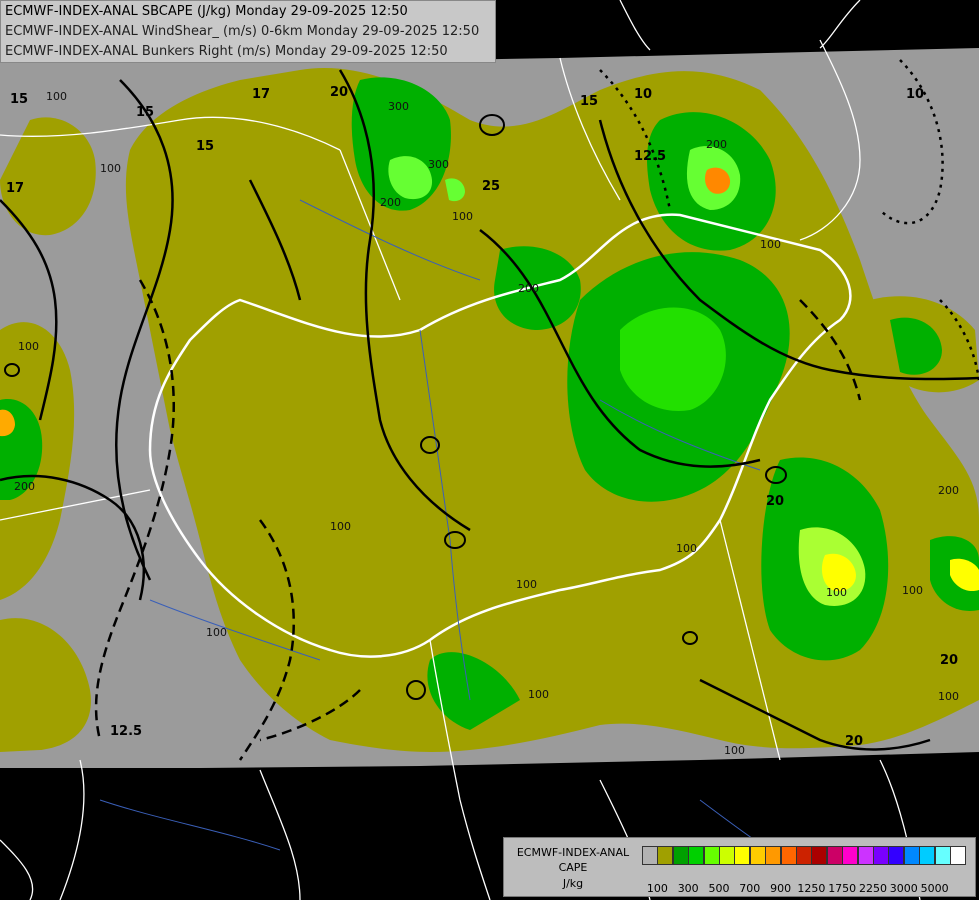 This screenshot has height=900, width=979. I want to click on legend-tick-label: 1750, so click(842, 888).